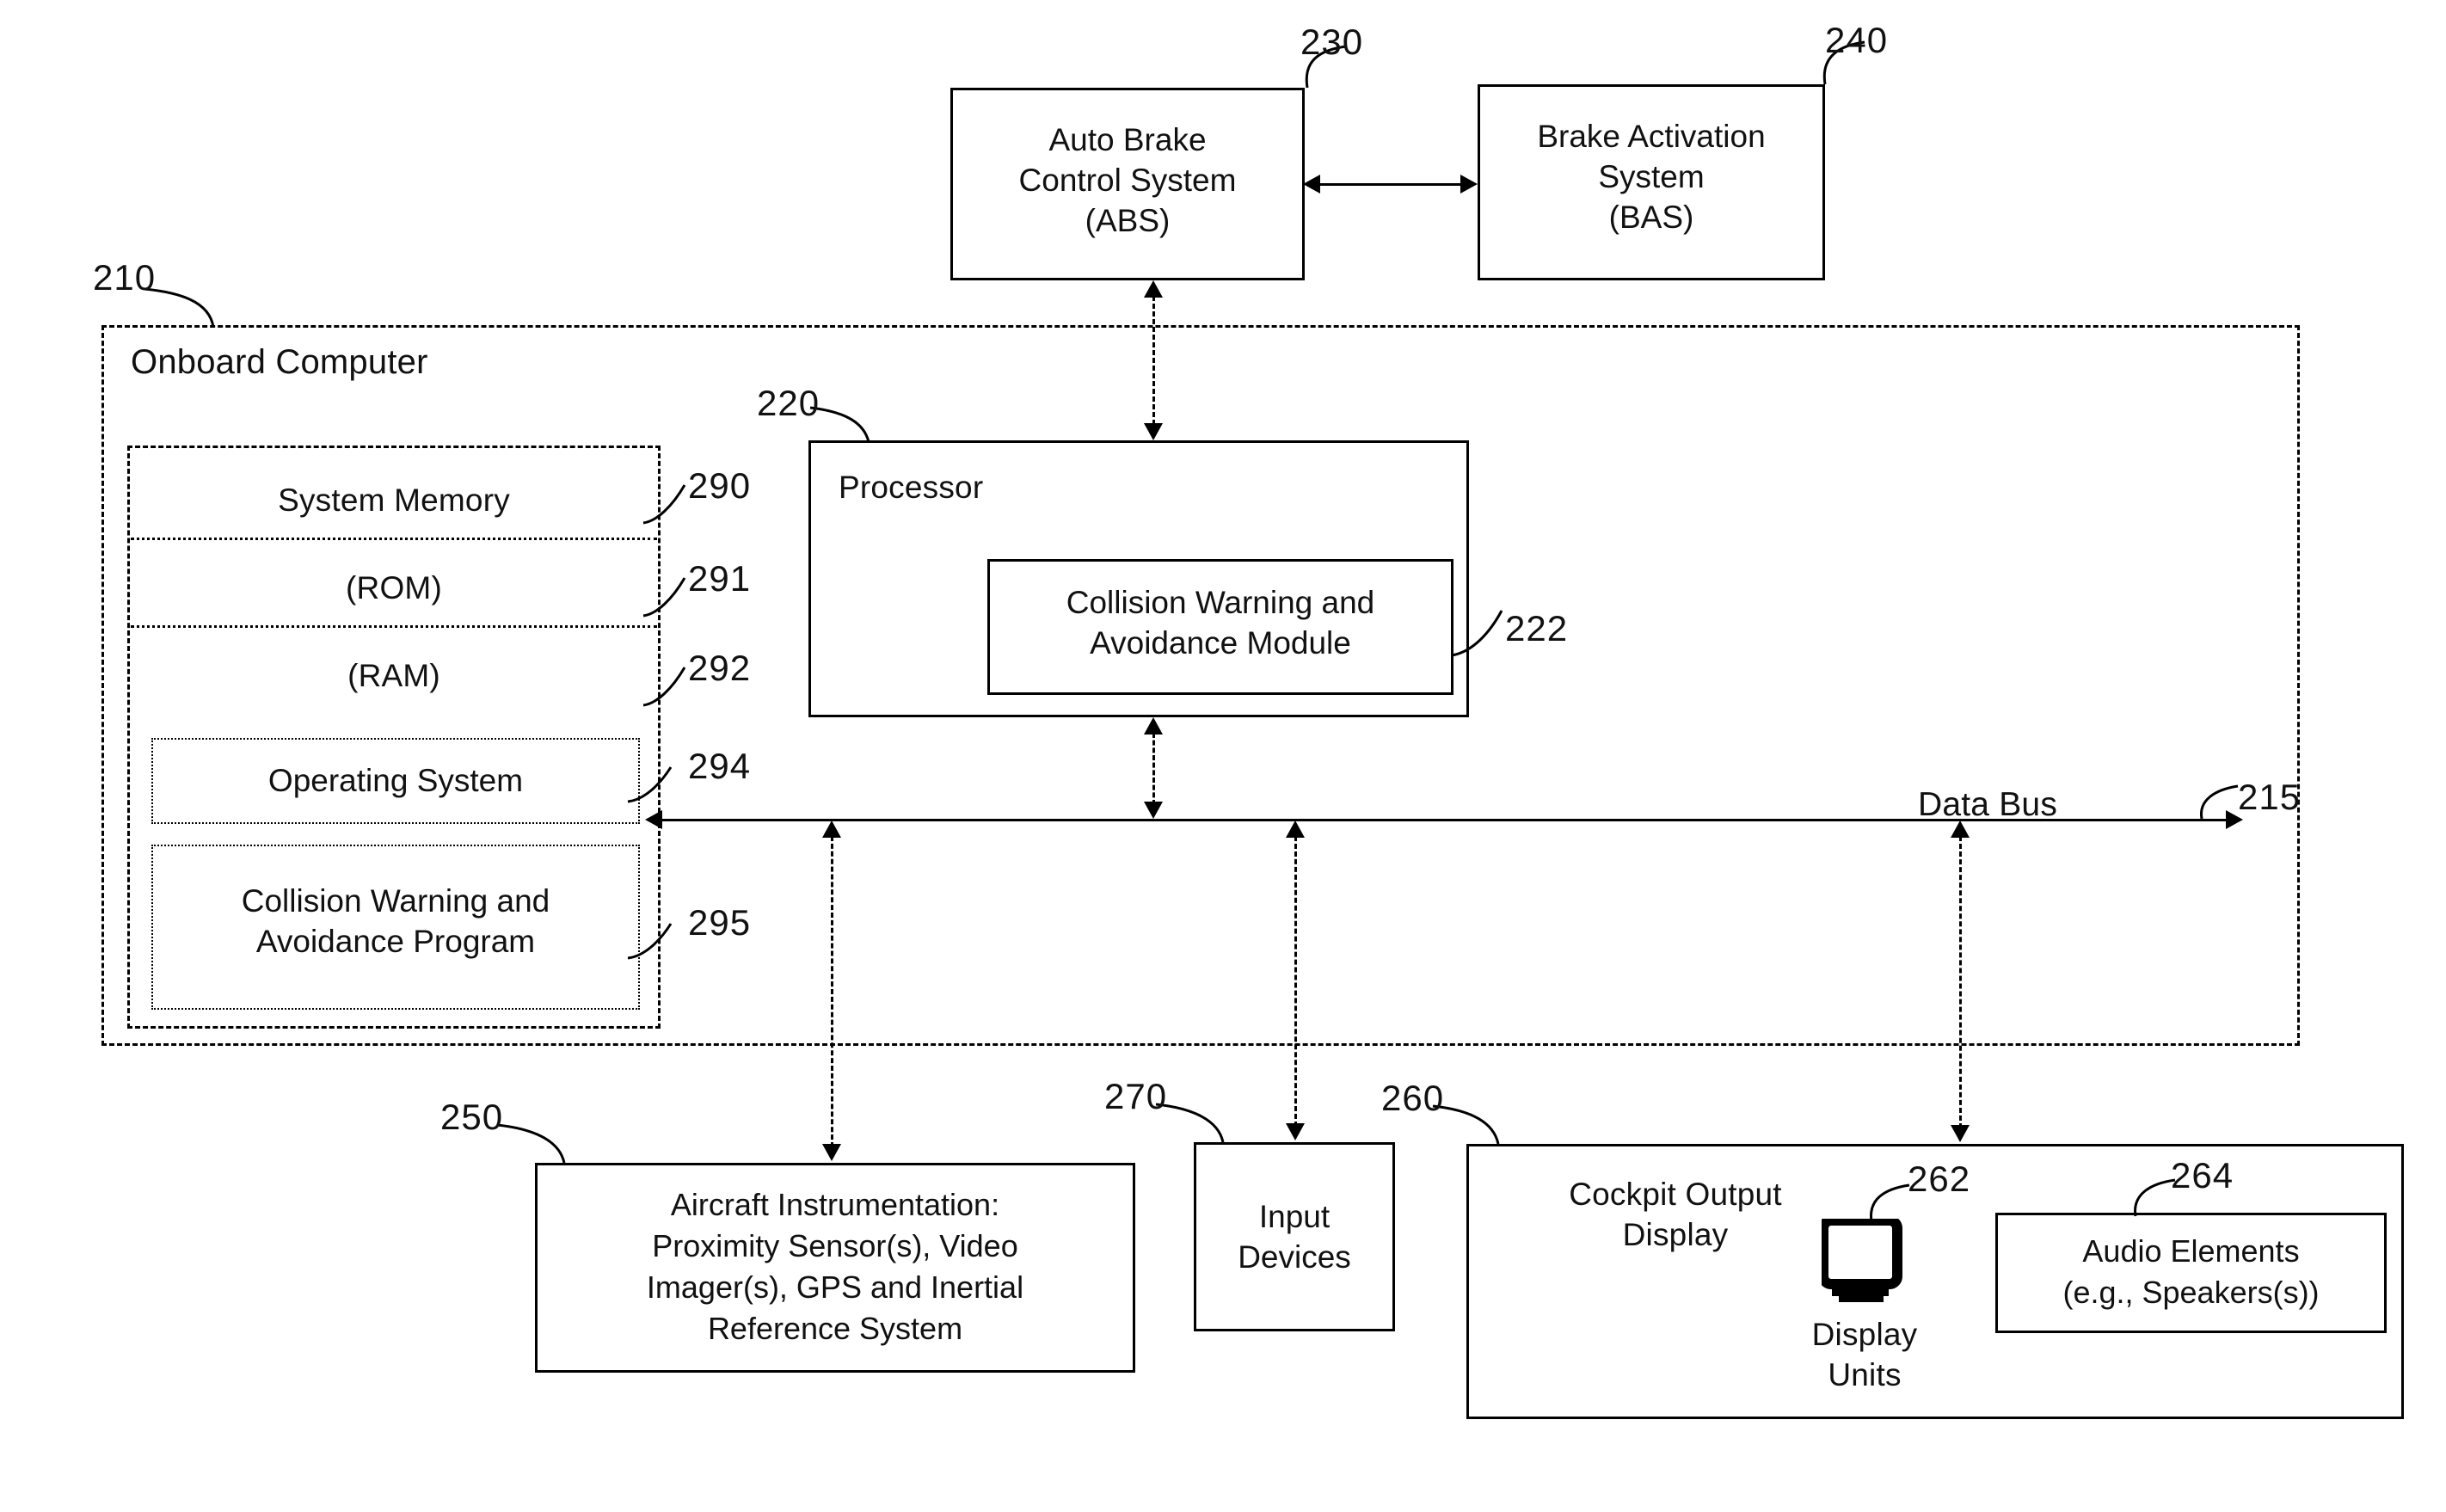 This screenshot has width=2446, height=1512. I want to click on display-units-label: Display Units, so click(1864, 1355).